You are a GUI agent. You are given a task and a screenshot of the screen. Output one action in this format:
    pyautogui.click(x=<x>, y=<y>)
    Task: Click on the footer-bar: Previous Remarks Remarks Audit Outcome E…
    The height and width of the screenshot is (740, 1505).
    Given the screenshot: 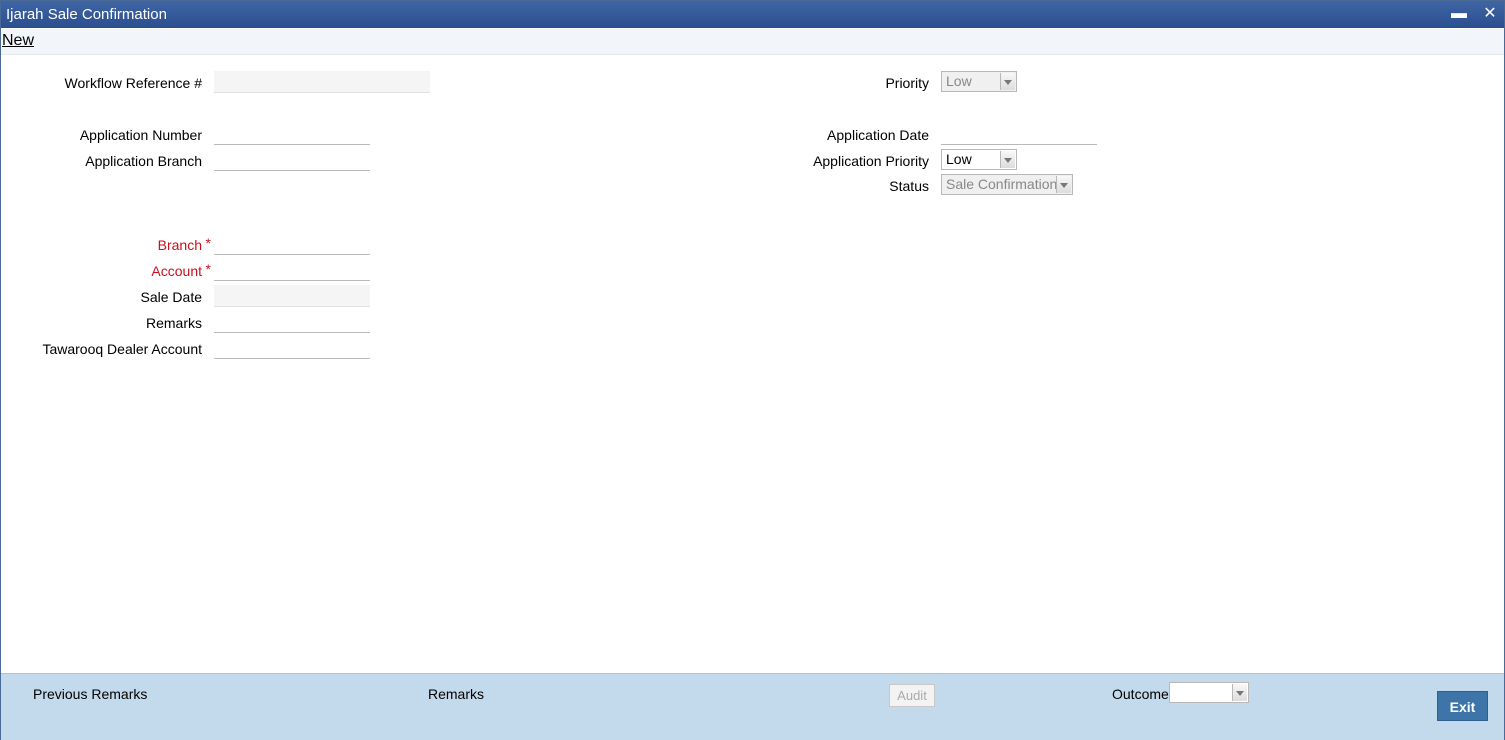 What is the action you would take?
    pyautogui.click(x=752, y=706)
    